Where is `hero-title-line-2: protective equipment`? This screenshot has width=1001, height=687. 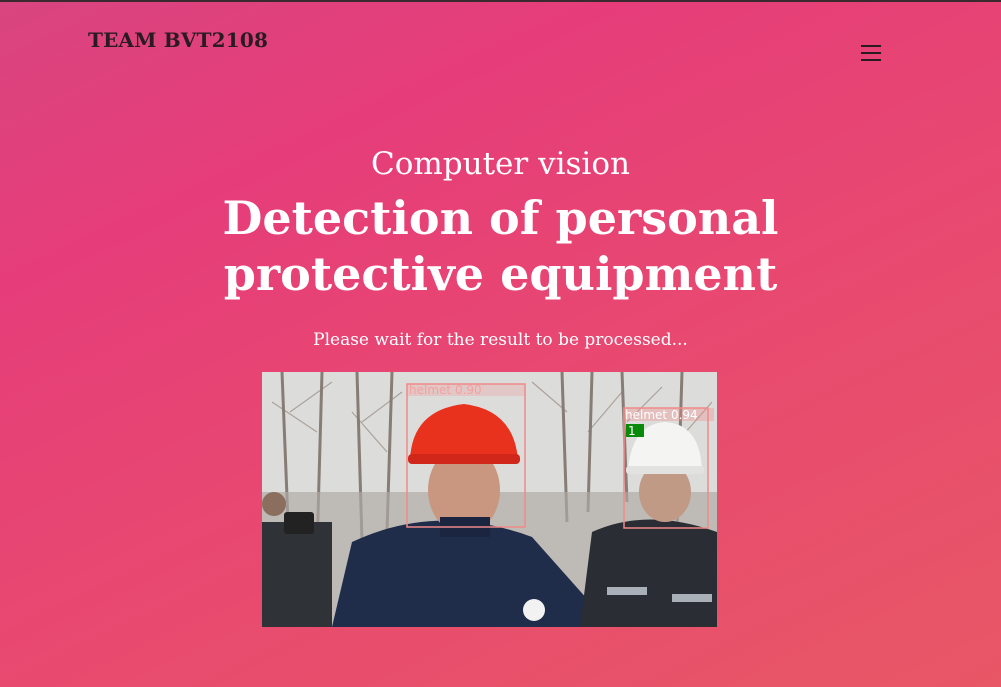
hero-title-line-2: protective equipment is located at coordinates (500, 274).